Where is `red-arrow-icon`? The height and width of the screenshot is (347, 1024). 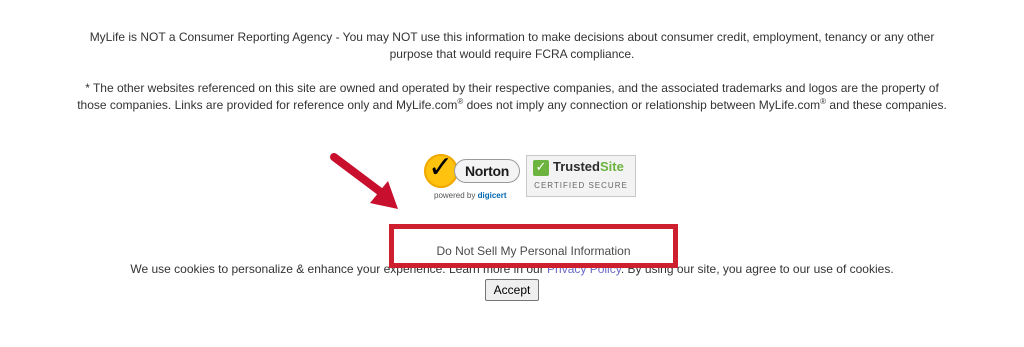
red-arrow-icon is located at coordinates (364, 181).